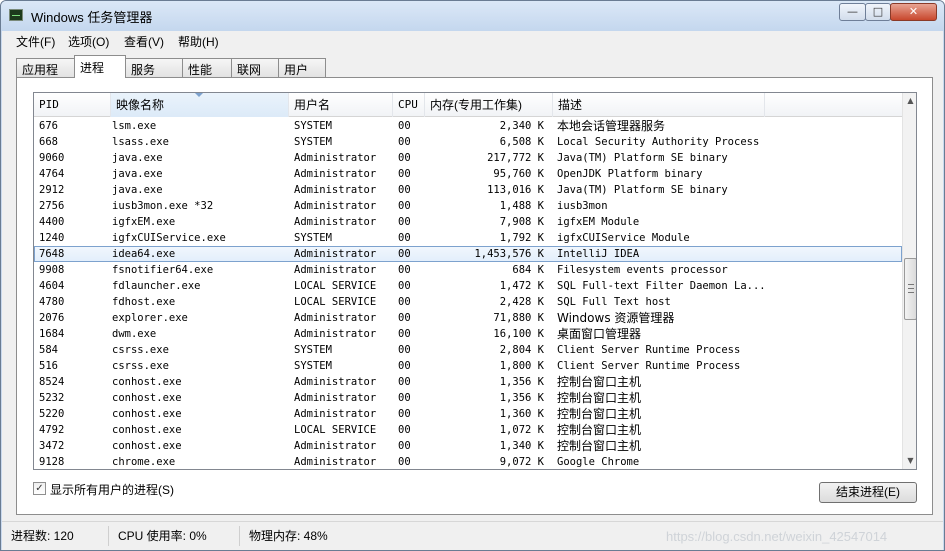 The image size is (945, 551). I want to click on process-user-name: SYSTEM, so click(313, 366).